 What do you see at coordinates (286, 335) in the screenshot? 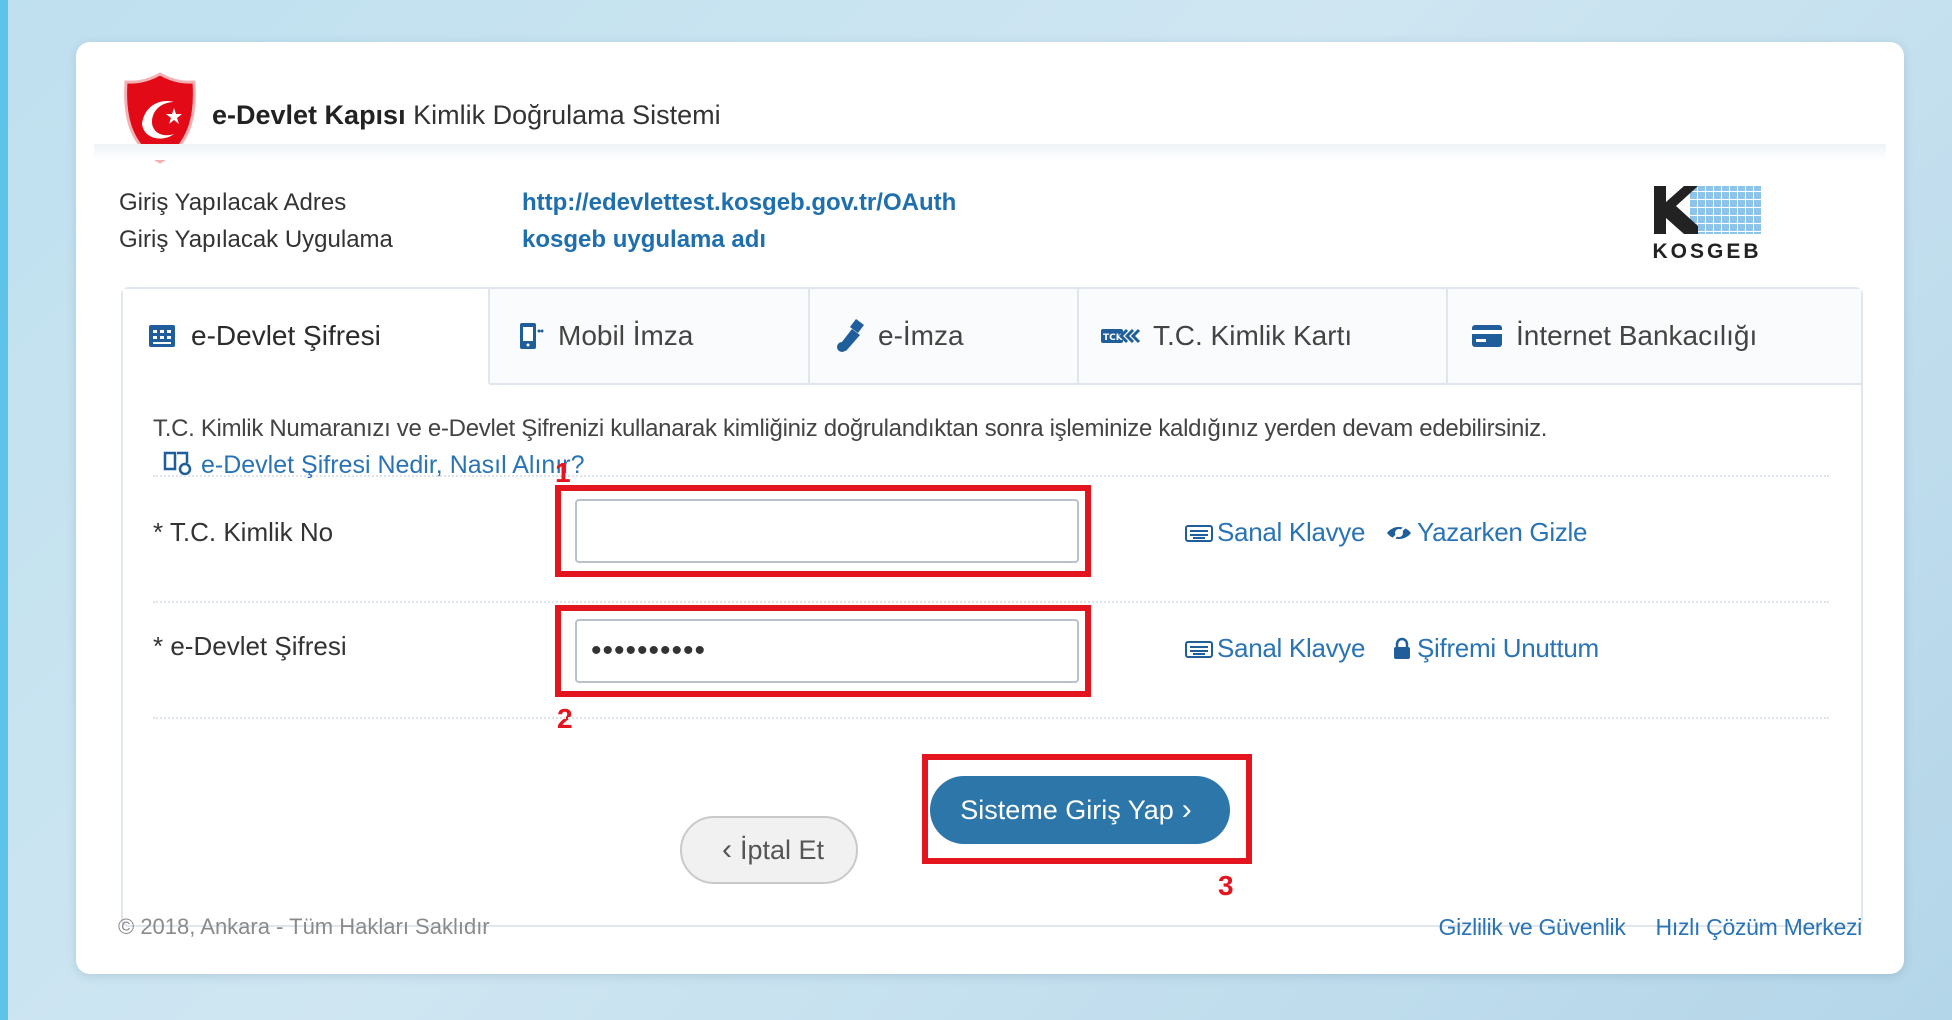
I see `tab-label: e-Devlet Şifresi` at bounding box center [286, 335].